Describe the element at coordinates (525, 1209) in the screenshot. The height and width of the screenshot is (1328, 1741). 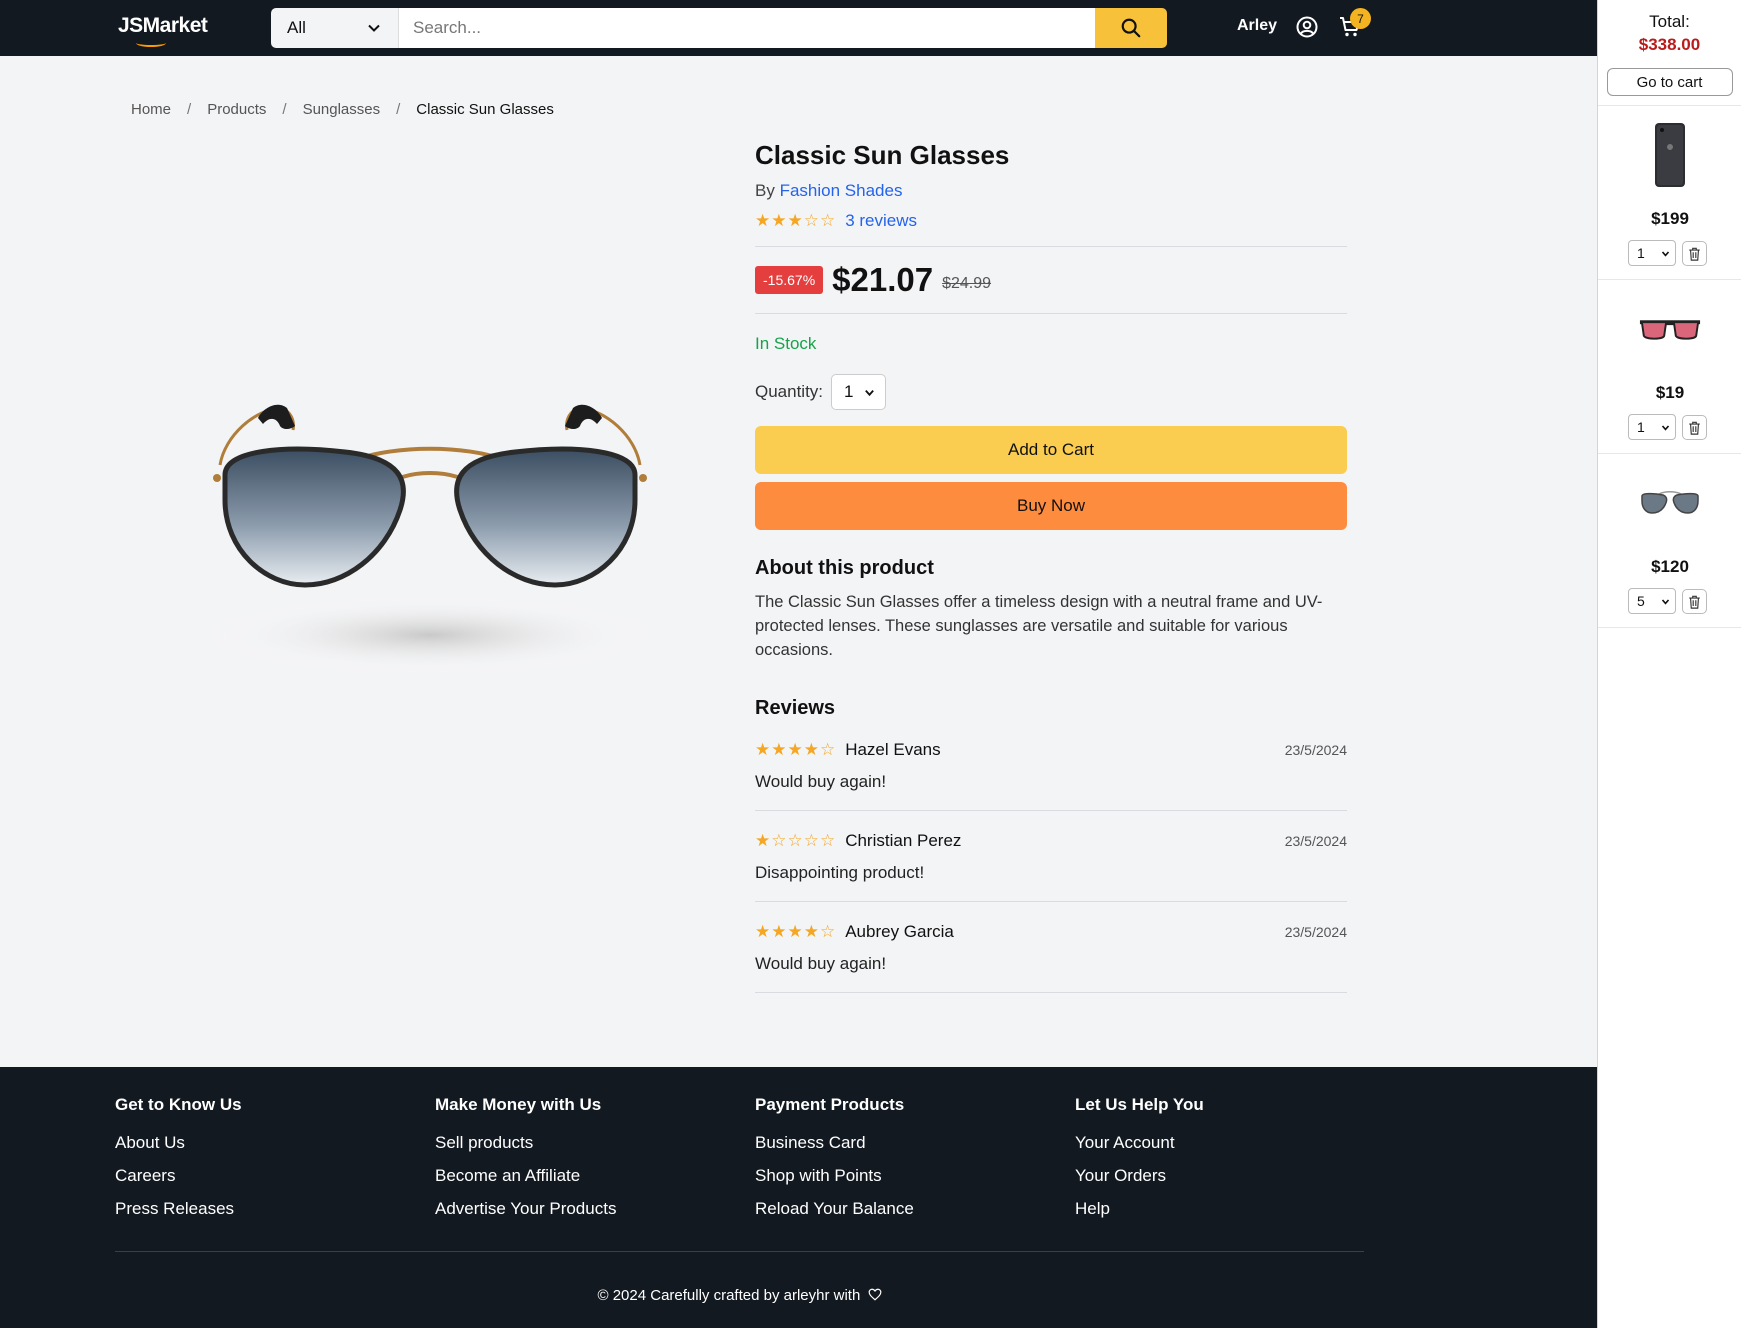
I see `footer-link: Advertise Your Products` at that location.